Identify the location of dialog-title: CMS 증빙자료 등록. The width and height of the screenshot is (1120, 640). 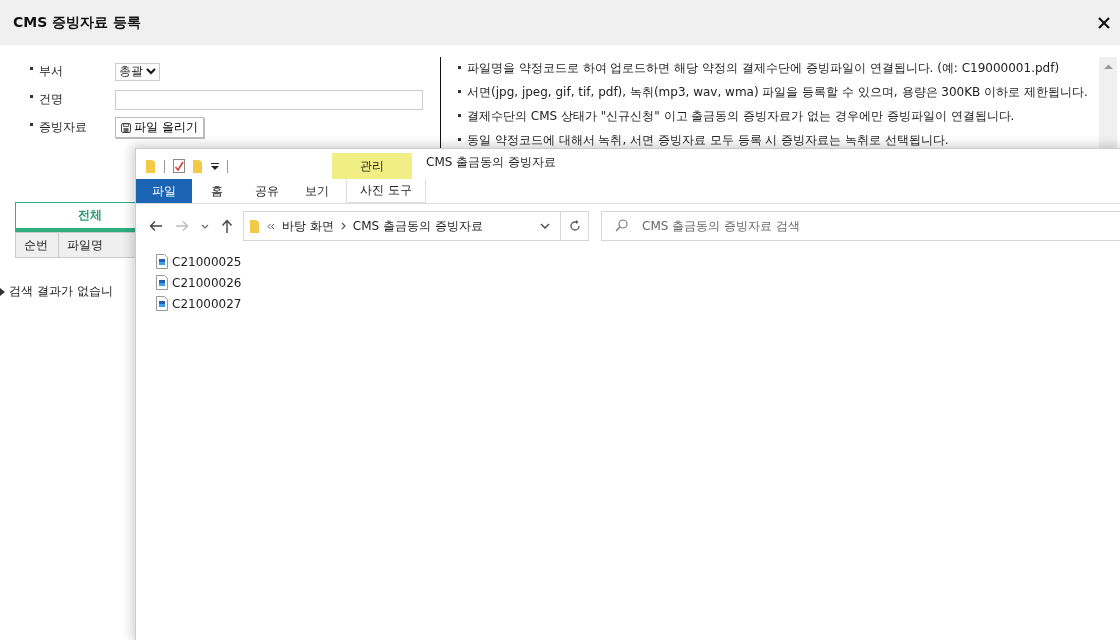
(77, 22).